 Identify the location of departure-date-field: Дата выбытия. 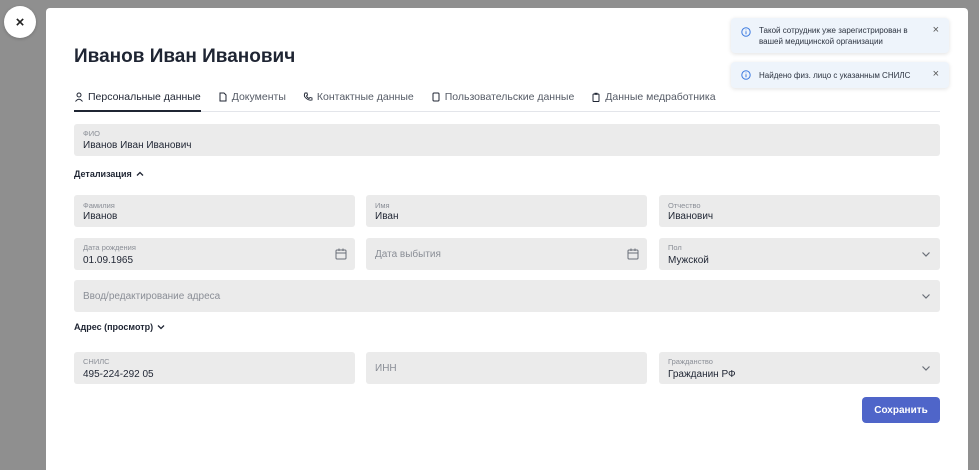
(506, 254).